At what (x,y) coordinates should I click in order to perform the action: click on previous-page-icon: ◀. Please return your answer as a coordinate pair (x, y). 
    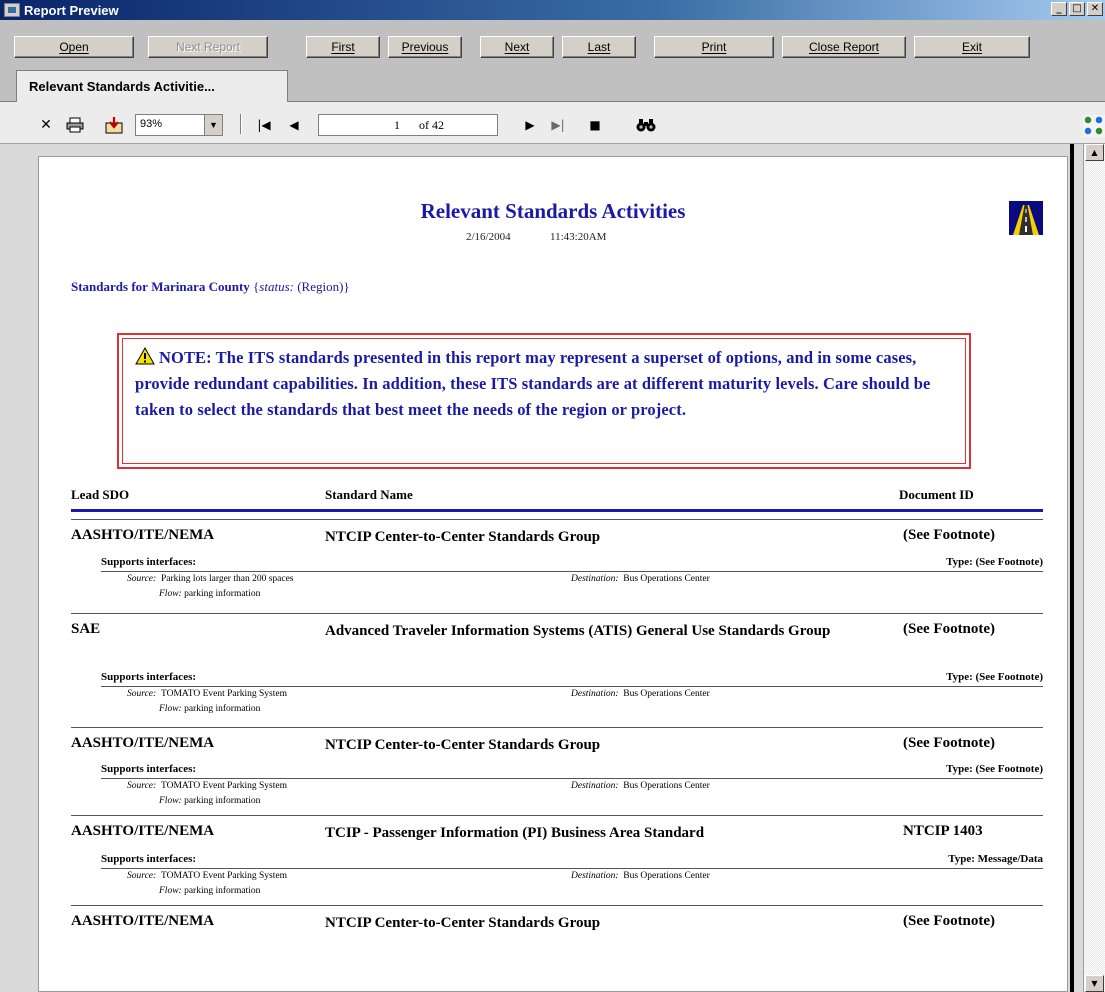
    Looking at the image, I should click on (294, 125).